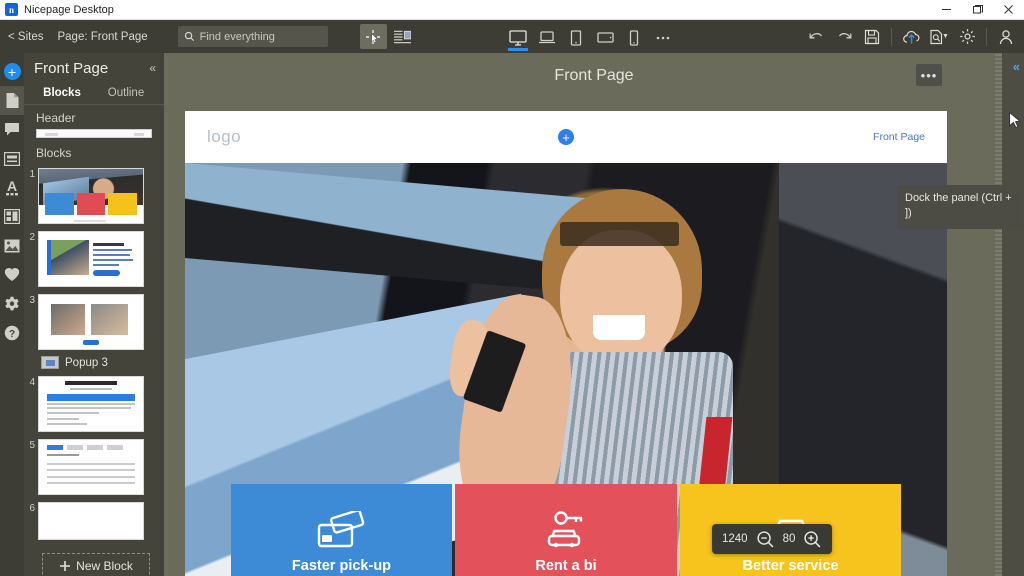 The image size is (1024, 576). What do you see at coordinates (929, 75) in the screenshot?
I see `page-options-button: •••` at bounding box center [929, 75].